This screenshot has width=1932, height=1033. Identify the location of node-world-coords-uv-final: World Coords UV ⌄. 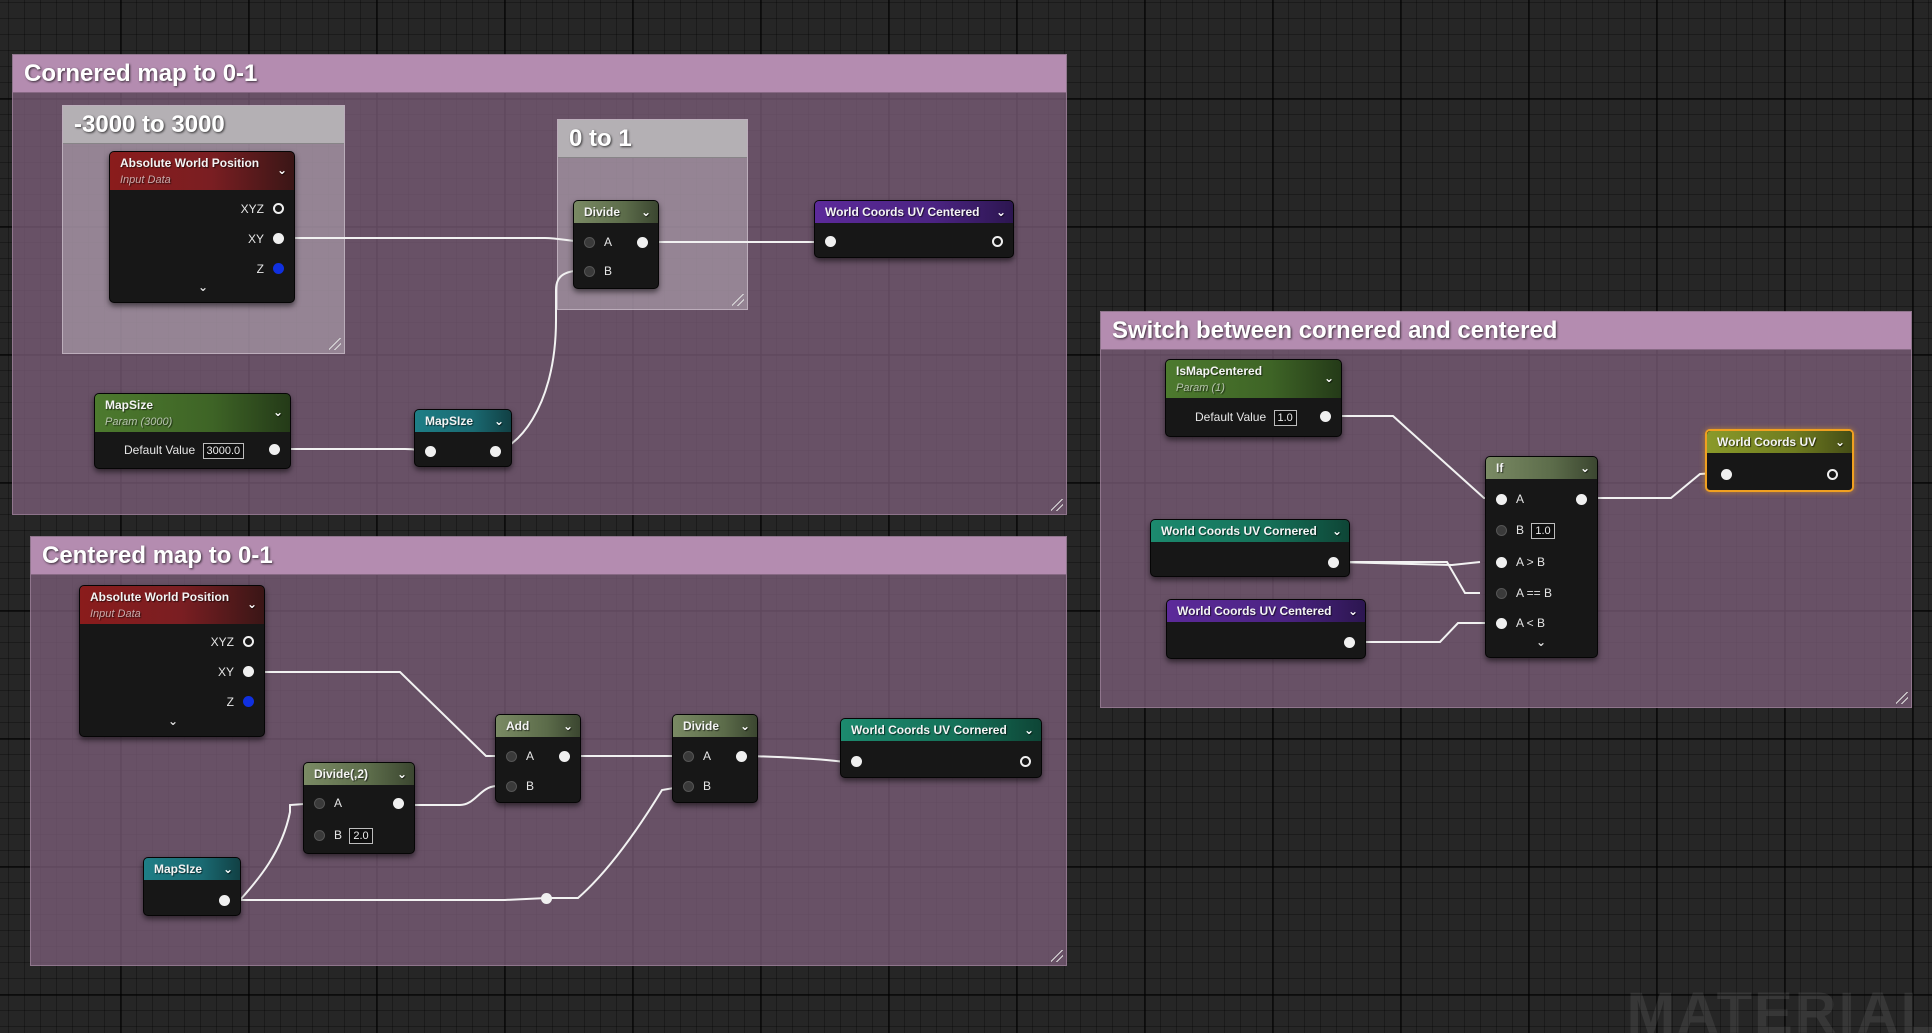
(1779, 460).